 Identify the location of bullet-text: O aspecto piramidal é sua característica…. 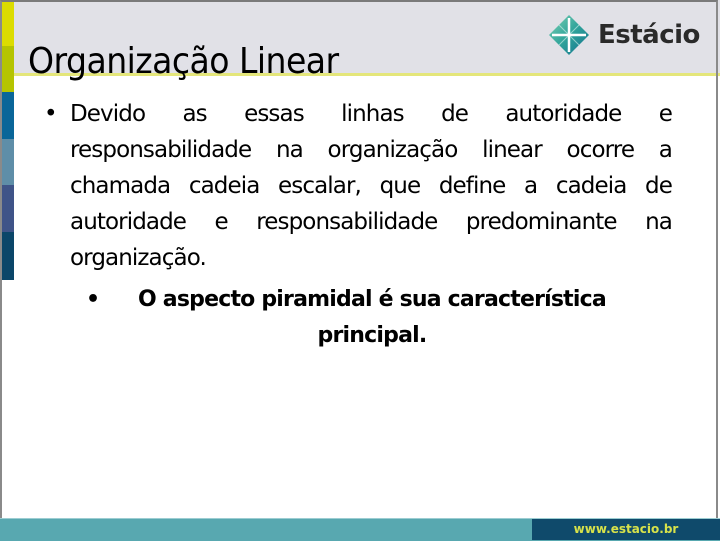
(372, 317).